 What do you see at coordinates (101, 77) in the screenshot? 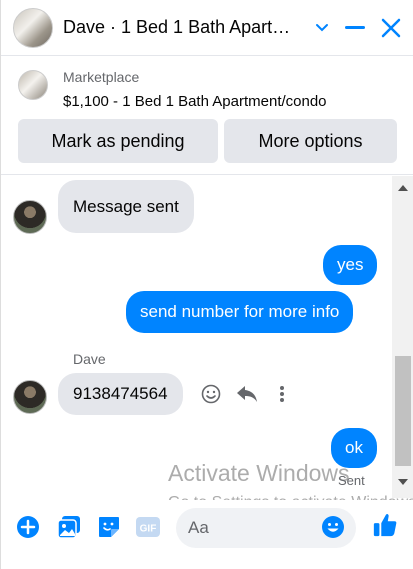
I see `marketplace-label: Marketplace` at bounding box center [101, 77].